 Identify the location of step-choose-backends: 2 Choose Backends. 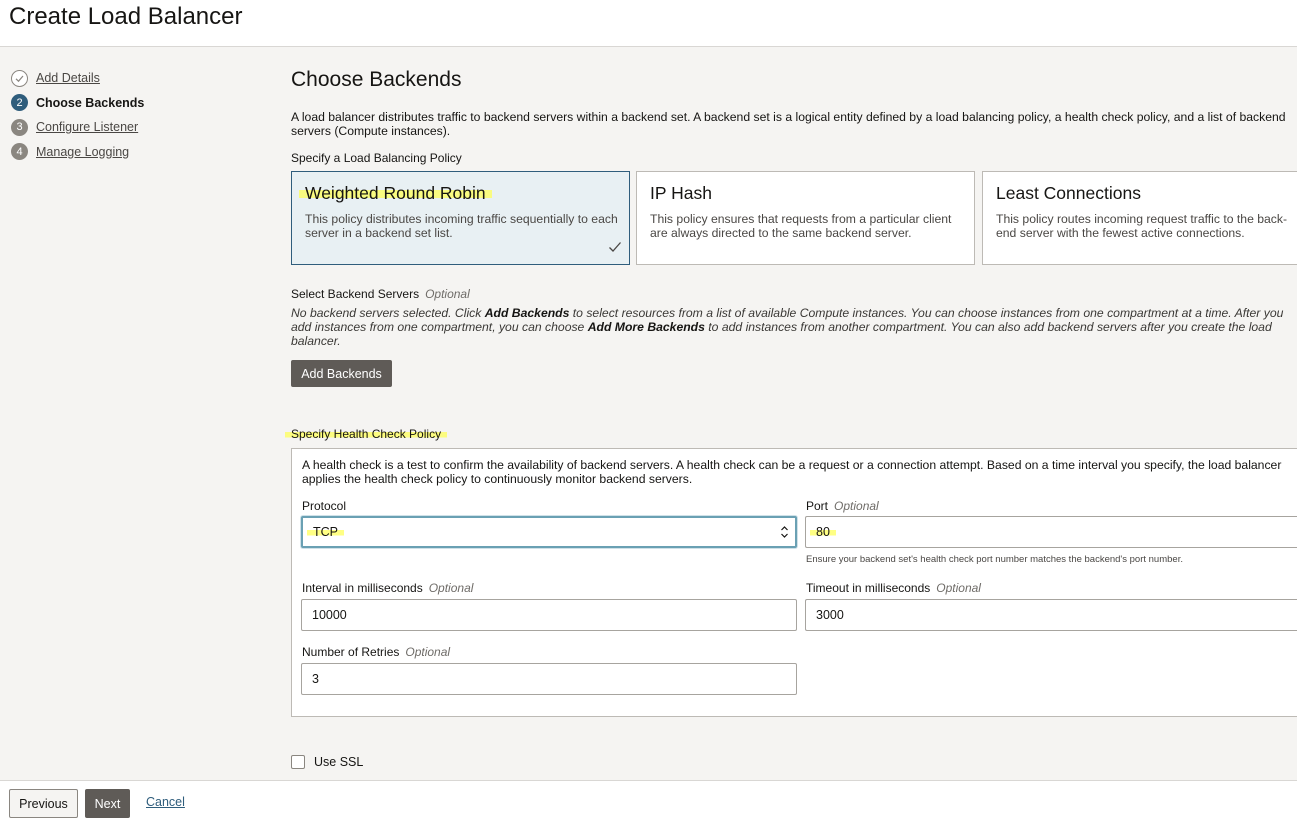
(77, 103).